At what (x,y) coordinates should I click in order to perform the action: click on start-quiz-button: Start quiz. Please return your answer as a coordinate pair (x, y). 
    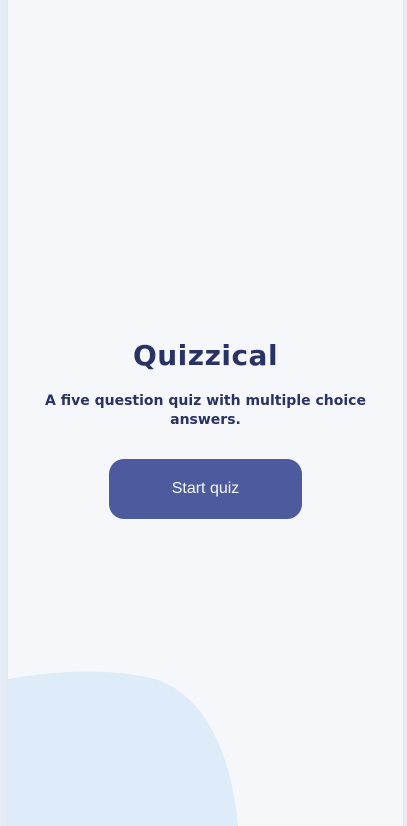
    Looking at the image, I should click on (205, 489).